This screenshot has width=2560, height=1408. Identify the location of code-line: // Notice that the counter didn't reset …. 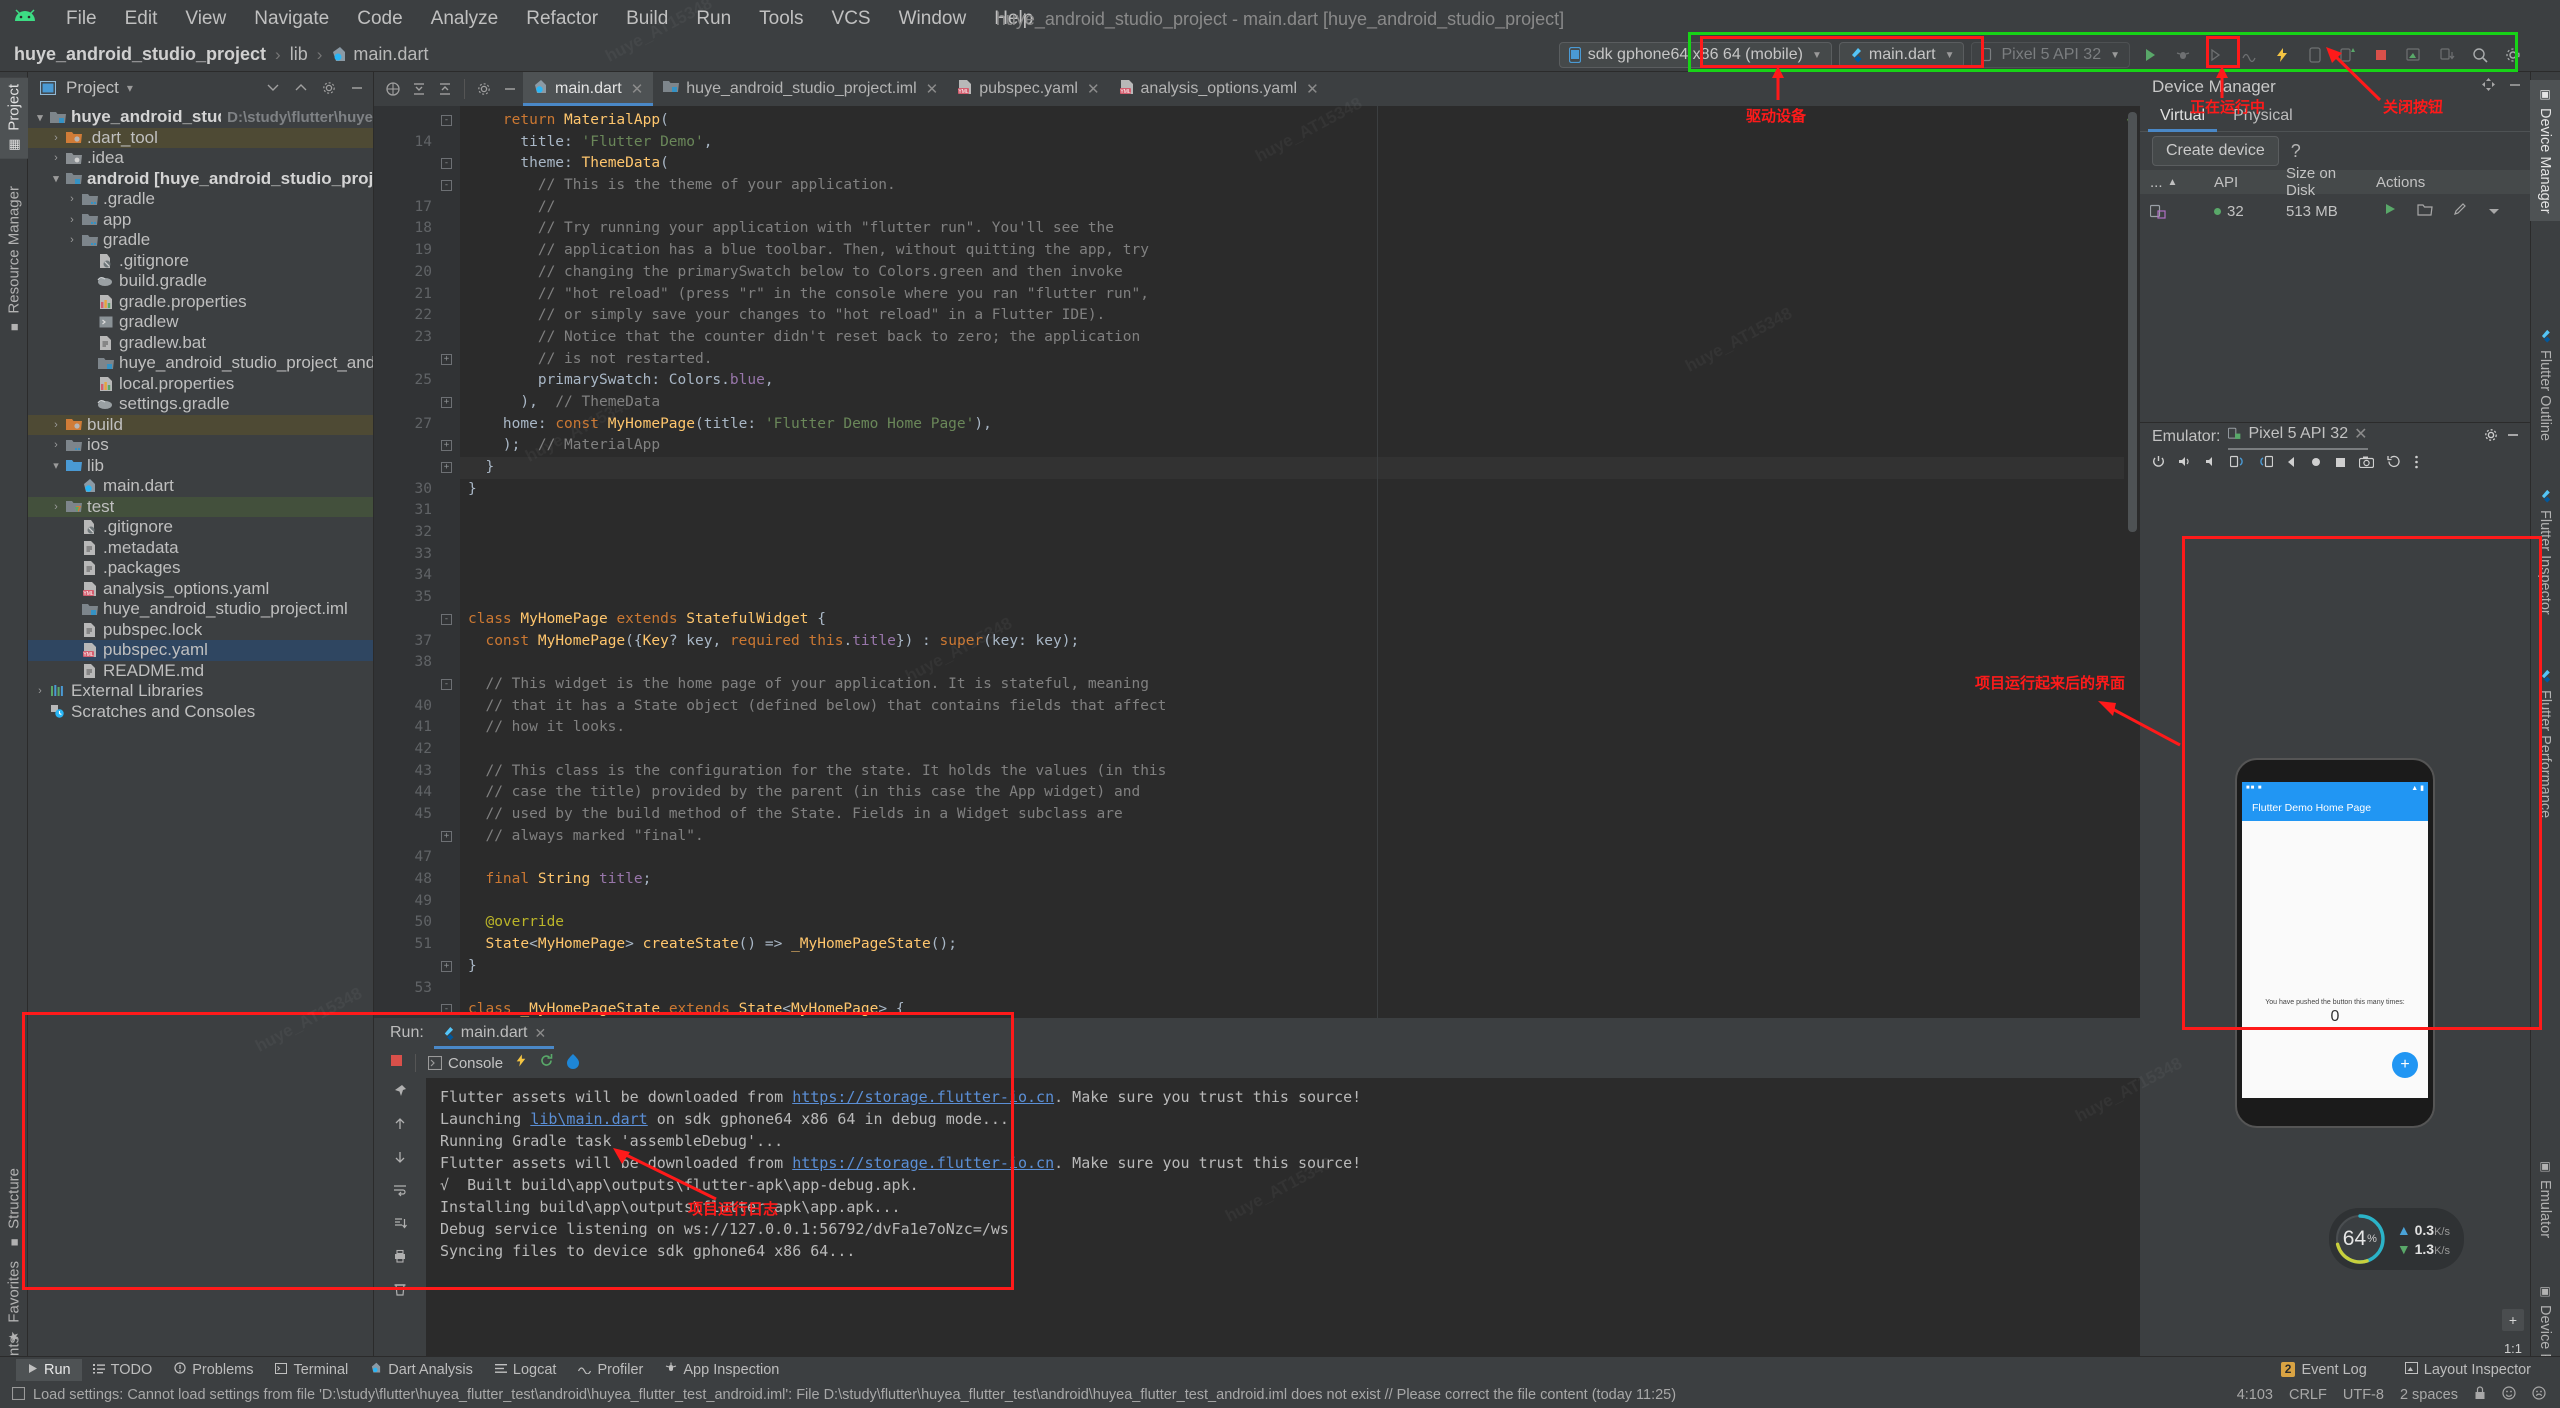
(1292, 338).